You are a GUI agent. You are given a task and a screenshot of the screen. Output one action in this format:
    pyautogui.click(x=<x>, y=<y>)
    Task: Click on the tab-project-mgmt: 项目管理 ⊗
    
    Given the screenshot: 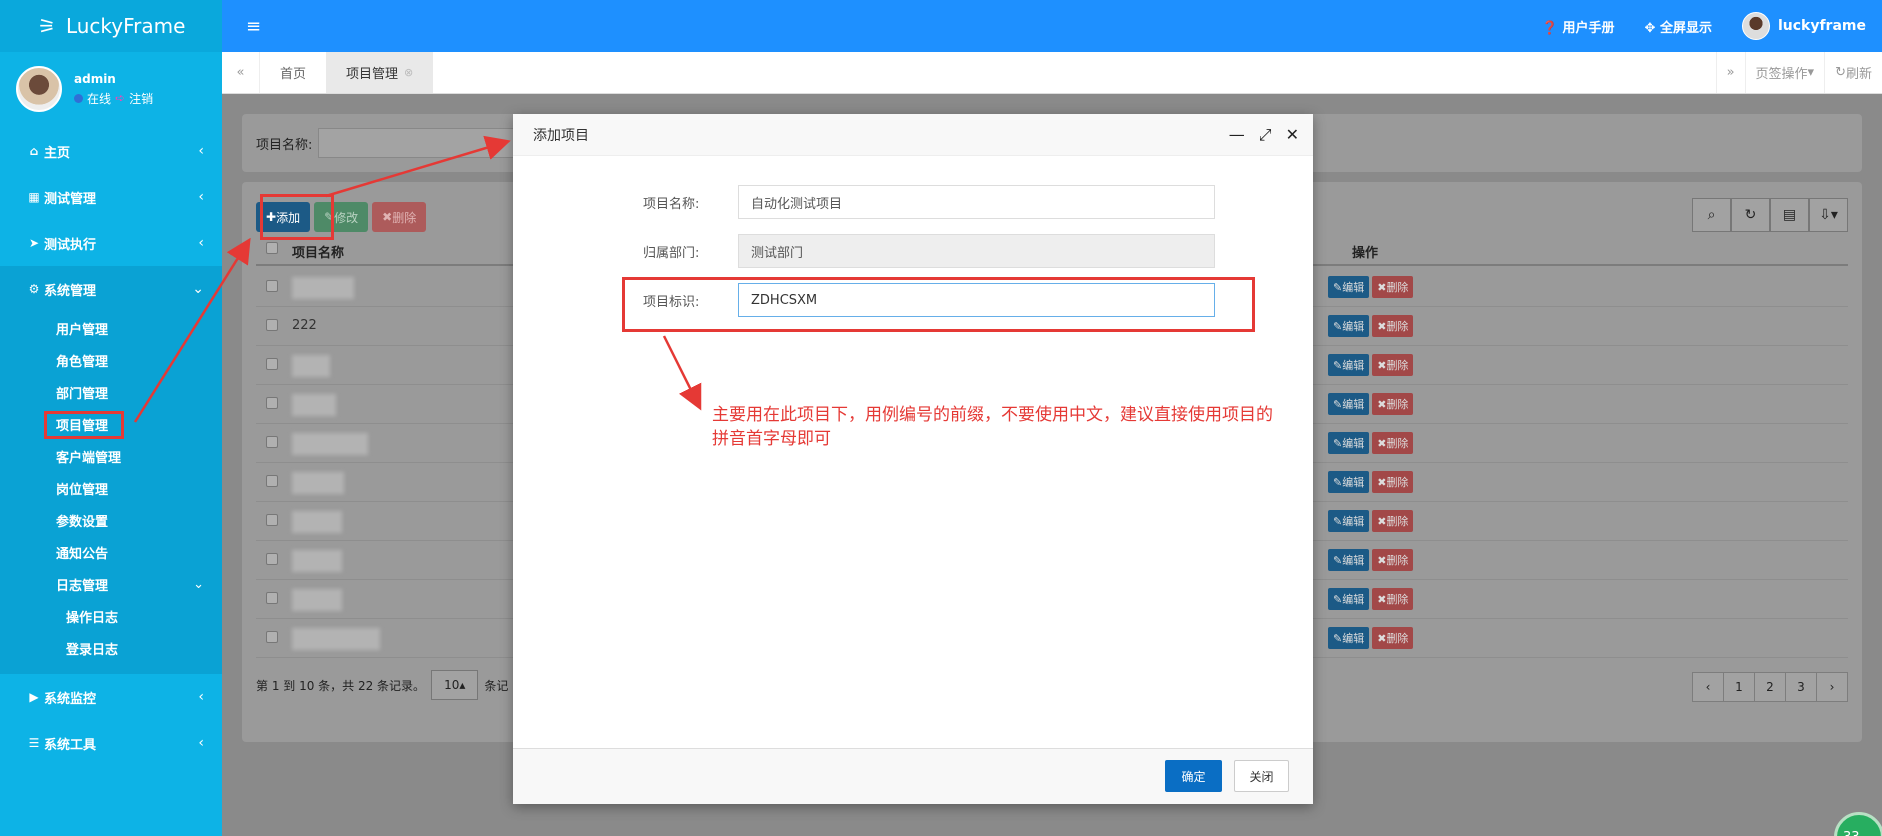 What is the action you would take?
    pyautogui.click(x=380, y=72)
    